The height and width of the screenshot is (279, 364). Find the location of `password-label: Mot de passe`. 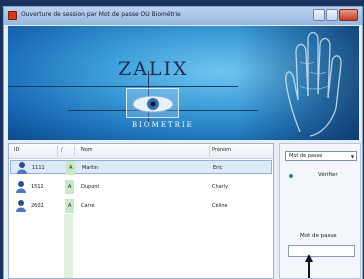

password-label: Mot de passe is located at coordinates (318, 236).